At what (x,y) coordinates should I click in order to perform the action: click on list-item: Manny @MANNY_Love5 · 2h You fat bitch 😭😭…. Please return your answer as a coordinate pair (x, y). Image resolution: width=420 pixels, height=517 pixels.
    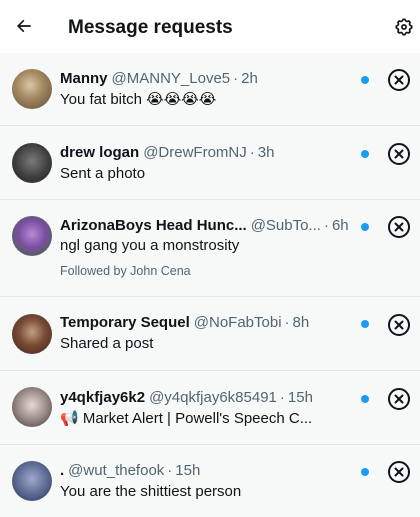
    Looking at the image, I should click on (210, 89).